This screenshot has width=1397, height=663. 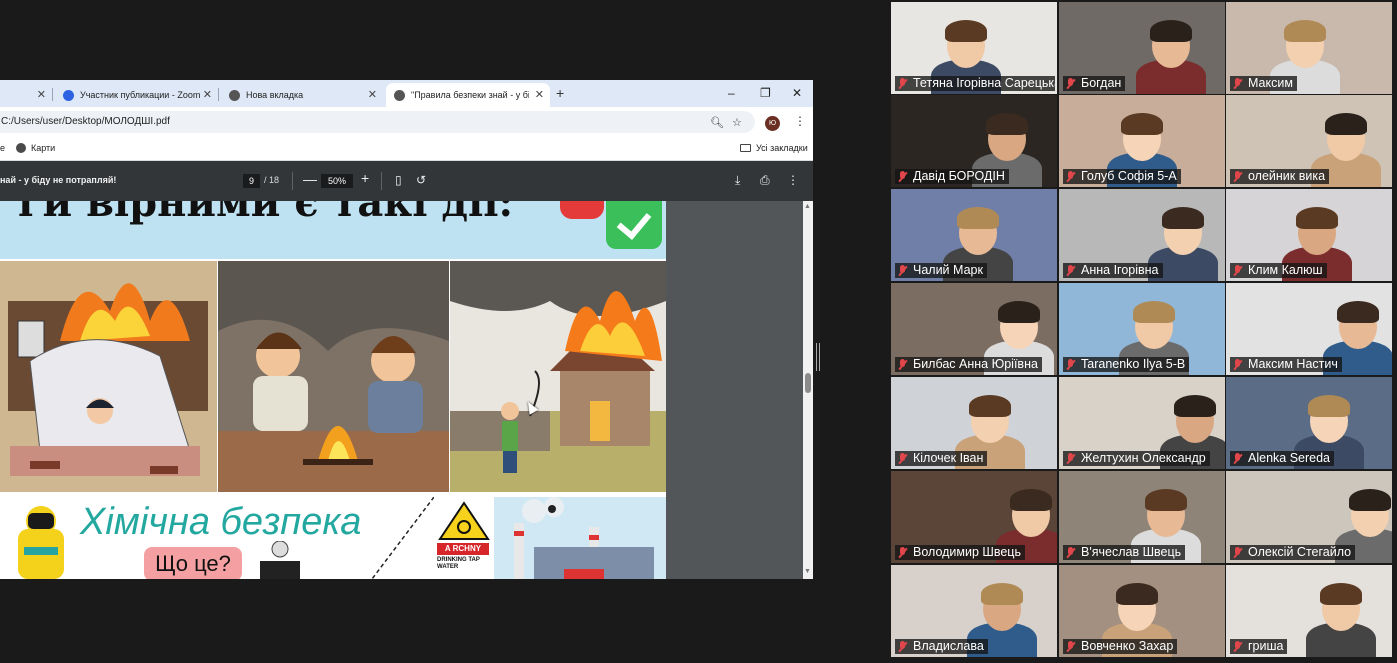 What do you see at coordinates (560, 93) in the screenshot?
I see `new-tab-button: +` at bounding box center [560, 93].